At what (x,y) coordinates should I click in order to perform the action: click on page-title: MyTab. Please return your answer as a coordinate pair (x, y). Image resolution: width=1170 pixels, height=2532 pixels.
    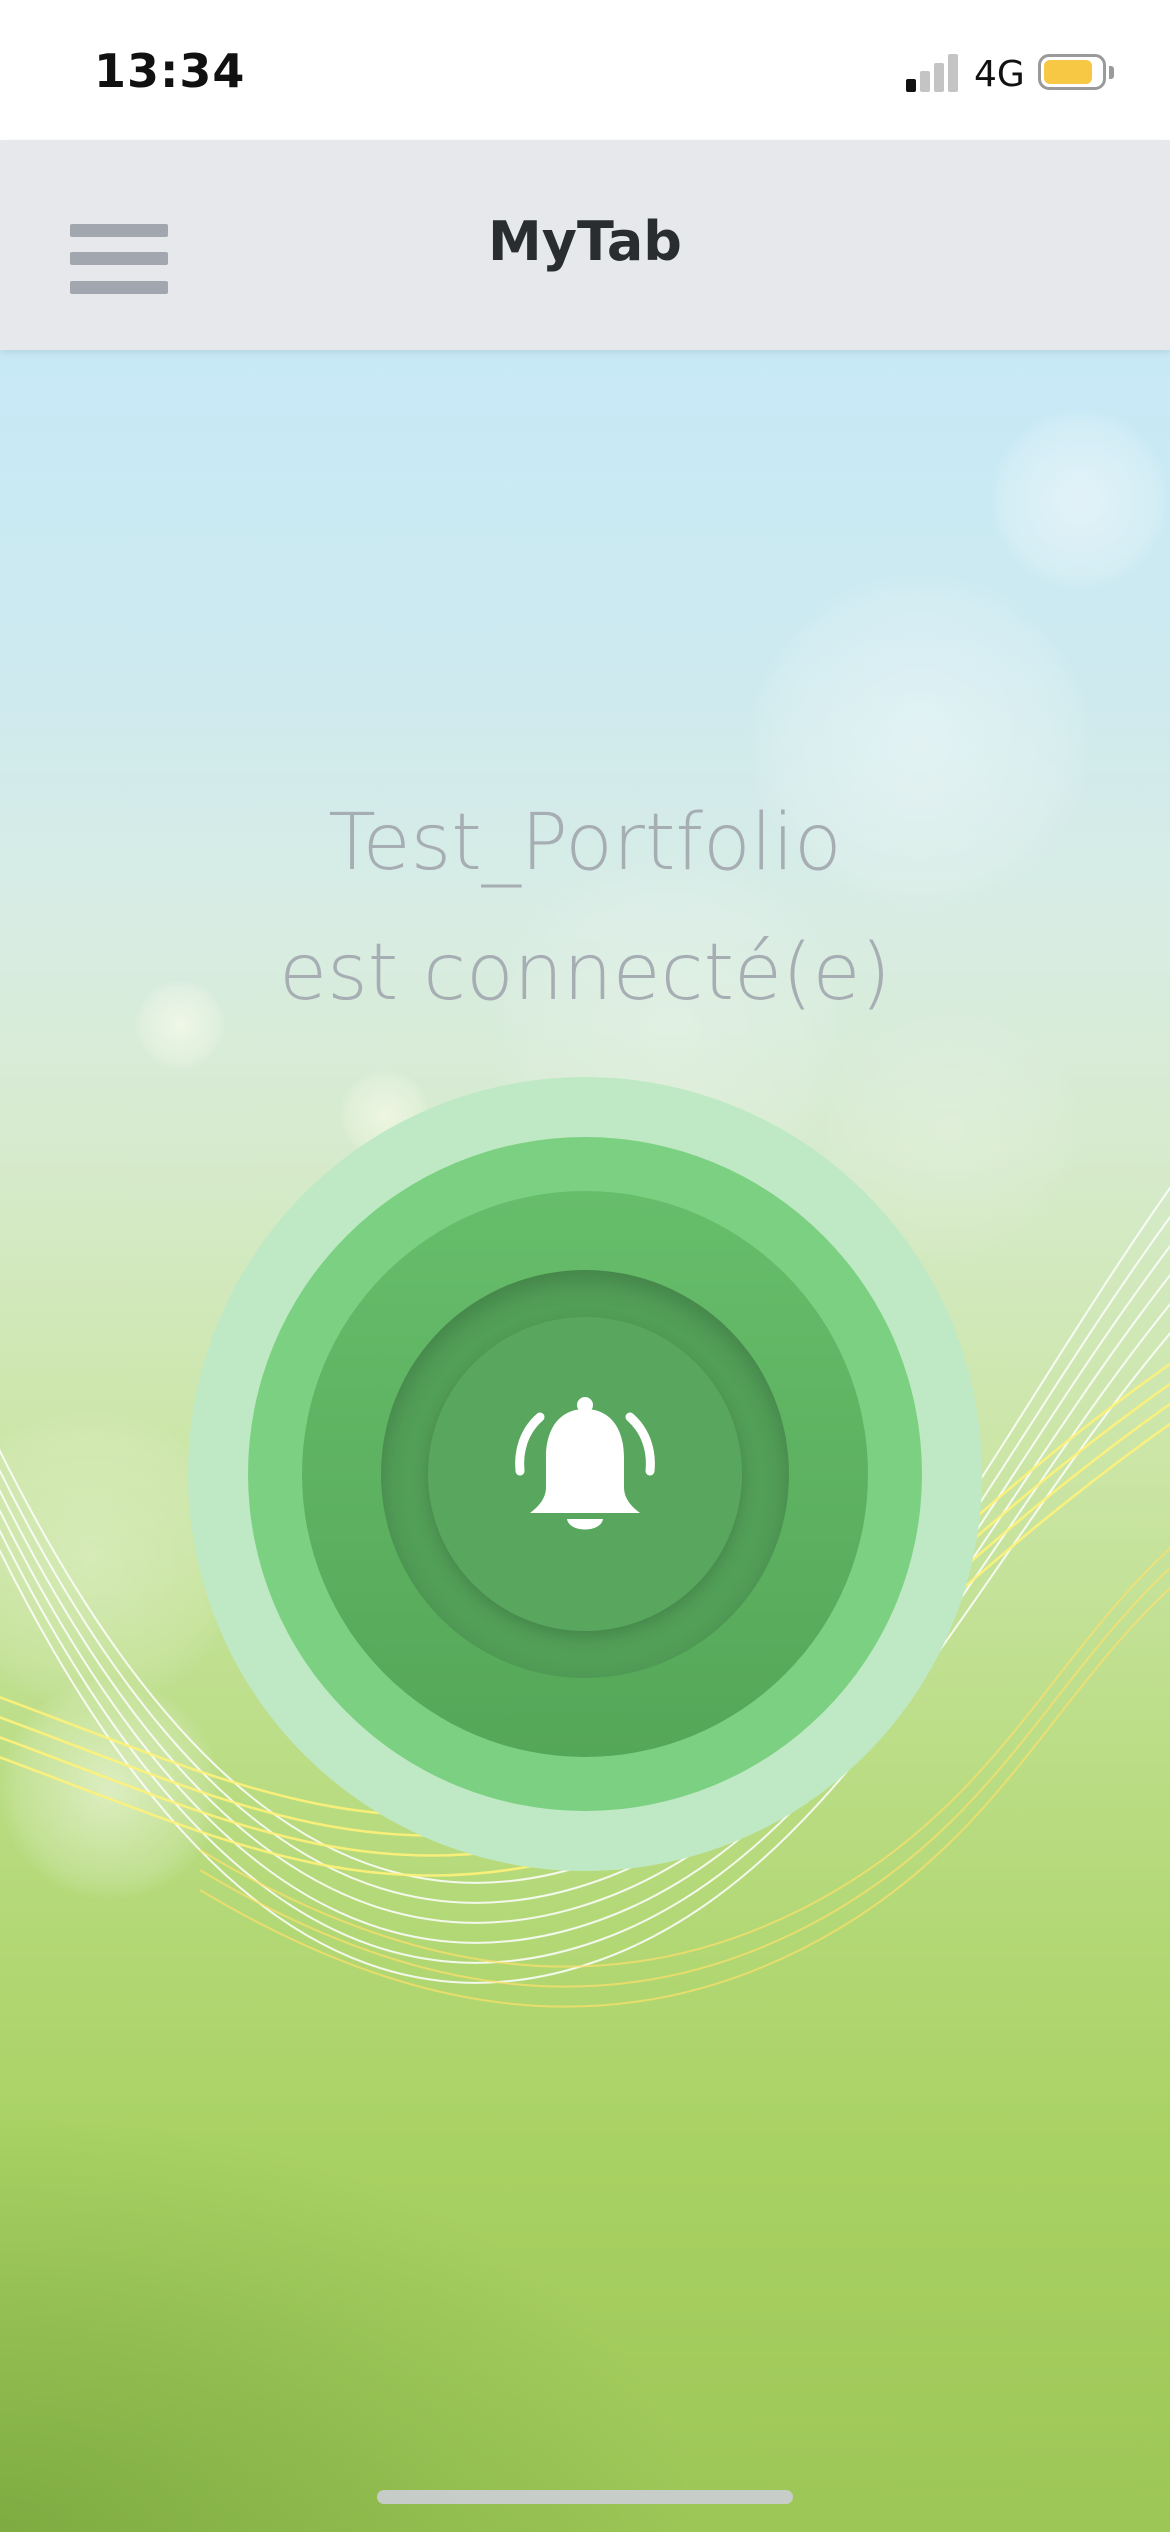
    Looking at the image, I should click on (585, 241).